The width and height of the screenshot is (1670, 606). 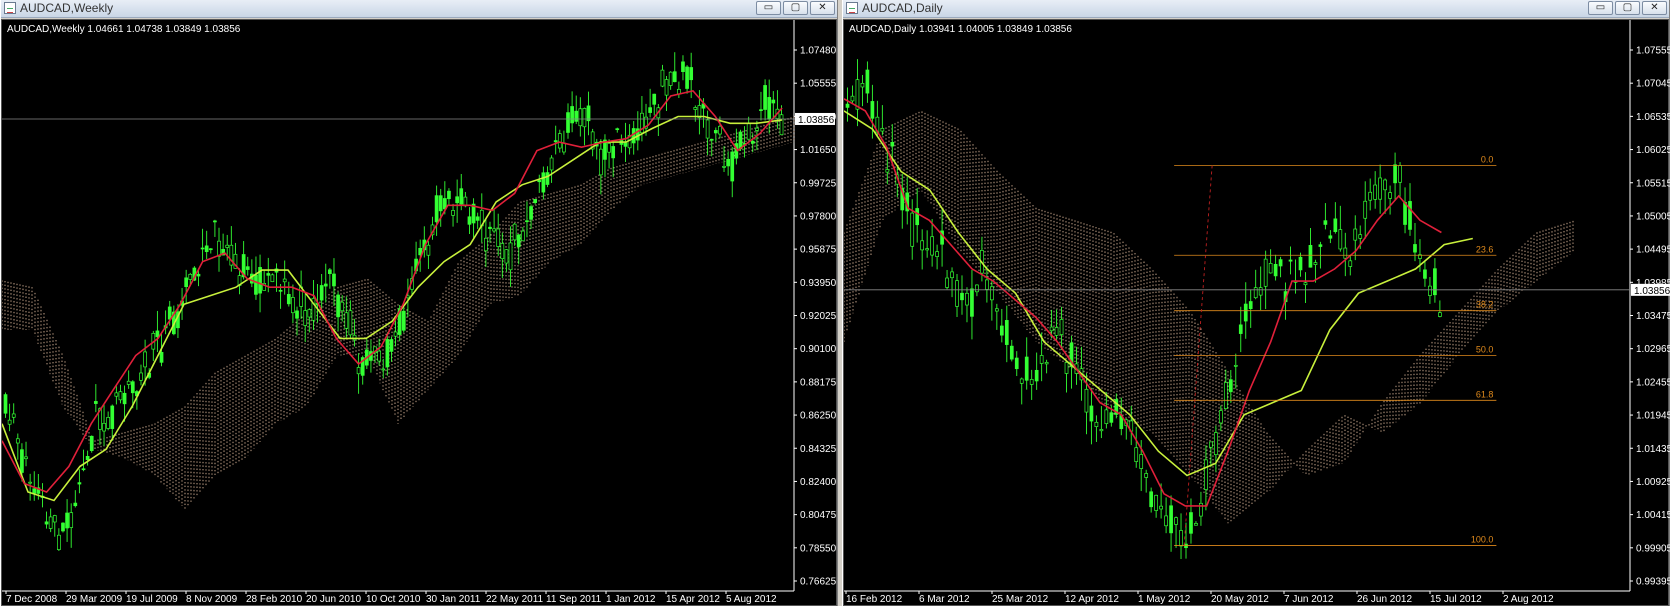 I want to click on x-tick-label: 12 Apr 2012, so click(x=1092, y=599).